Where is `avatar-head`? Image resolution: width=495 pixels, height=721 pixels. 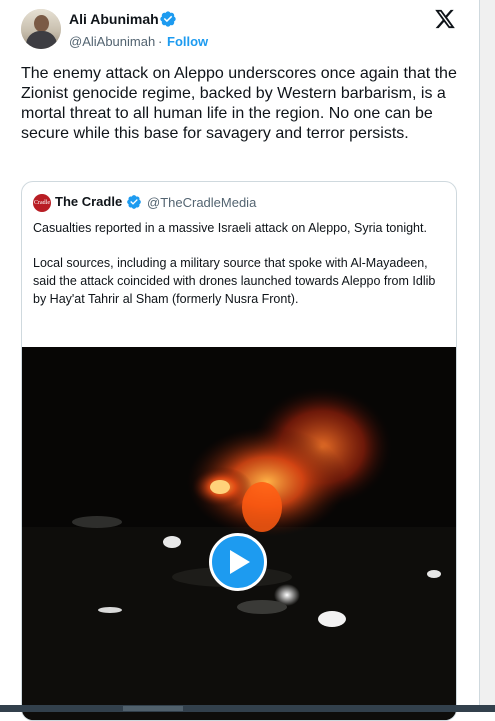 avatar-head is located at coordinates (41, 23).